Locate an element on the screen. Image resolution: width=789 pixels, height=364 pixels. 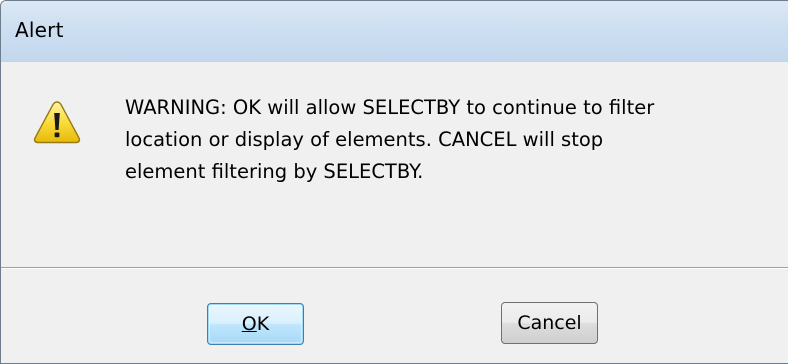
ok-label-rest: K is located at coordinates (263, 324).